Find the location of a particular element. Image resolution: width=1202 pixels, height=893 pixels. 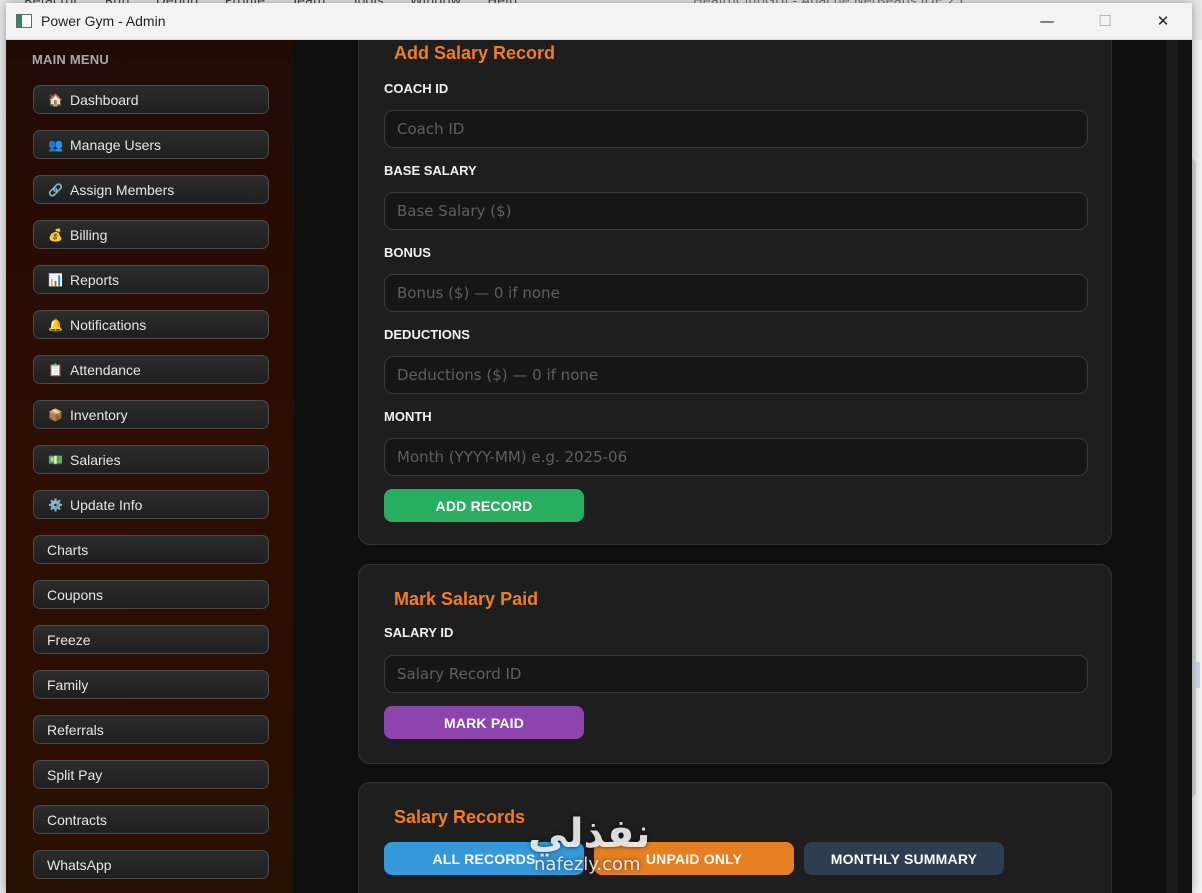

sidebar-item-manage-users: 👥 Manage Users is located at coordinates (151, 144).